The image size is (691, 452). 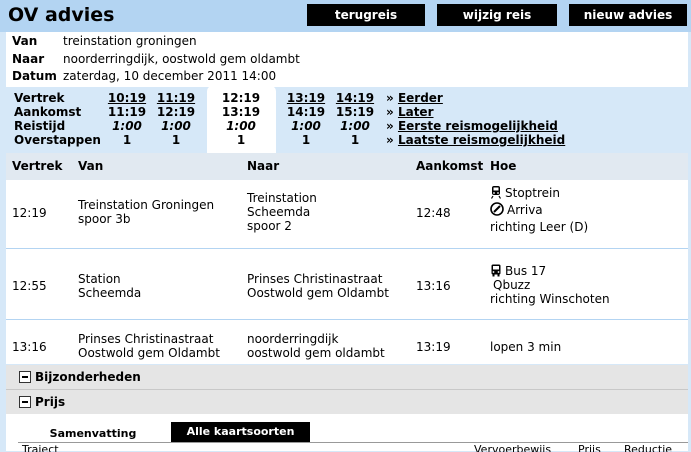 I want to click on row-arrival: 13:19, so click(x=433, y=347).